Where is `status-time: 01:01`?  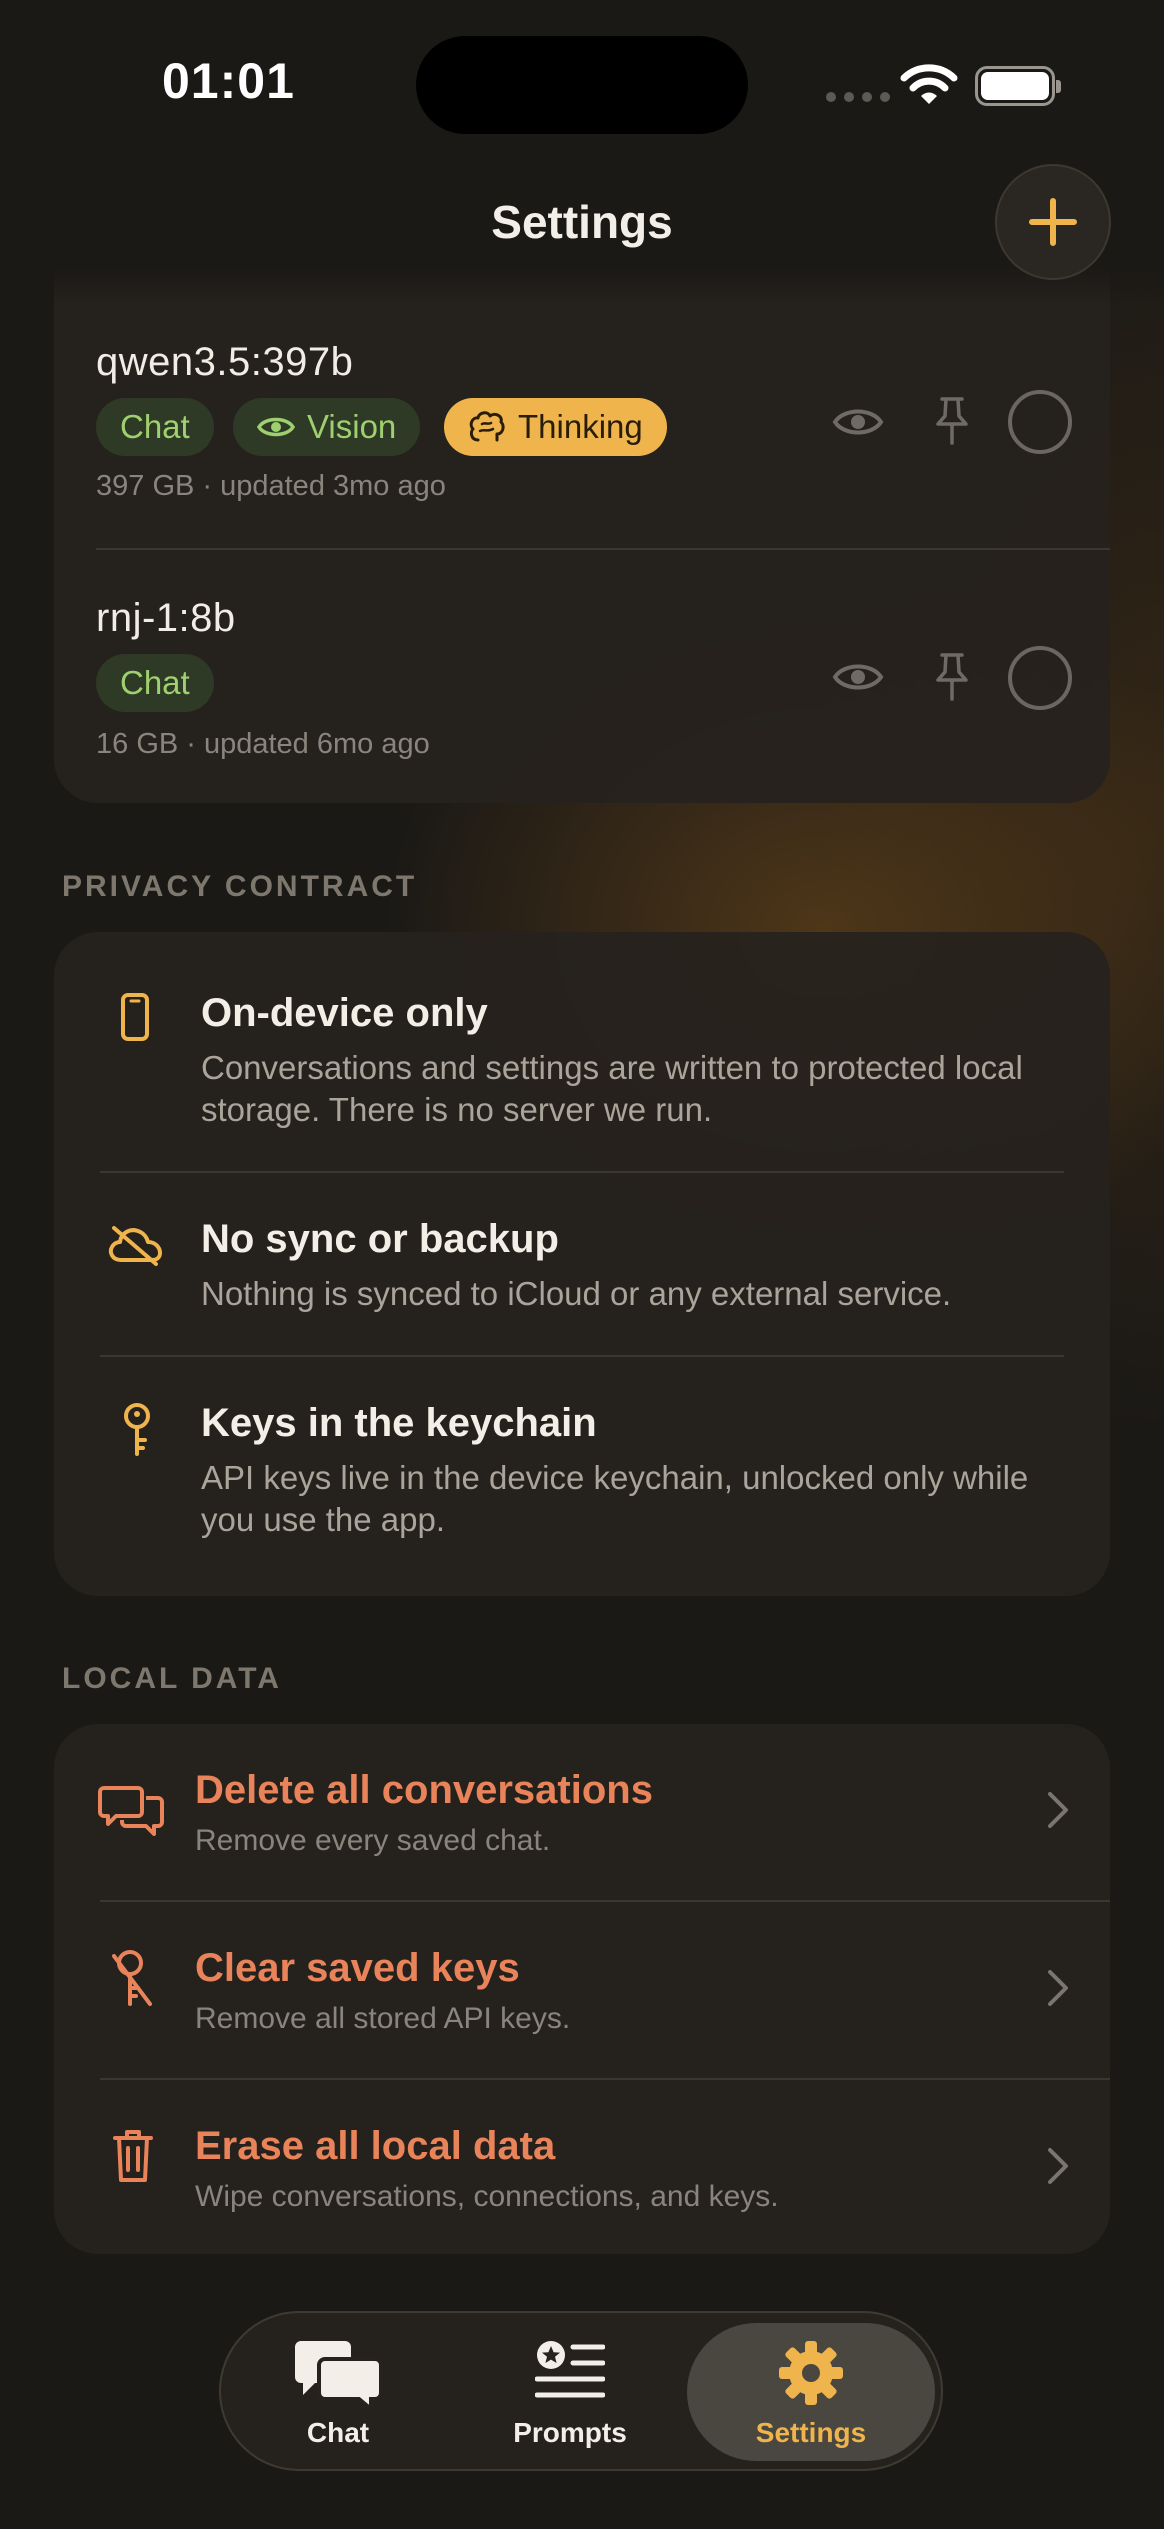 status-time: 01:01 is located at coordinates (228, 81).